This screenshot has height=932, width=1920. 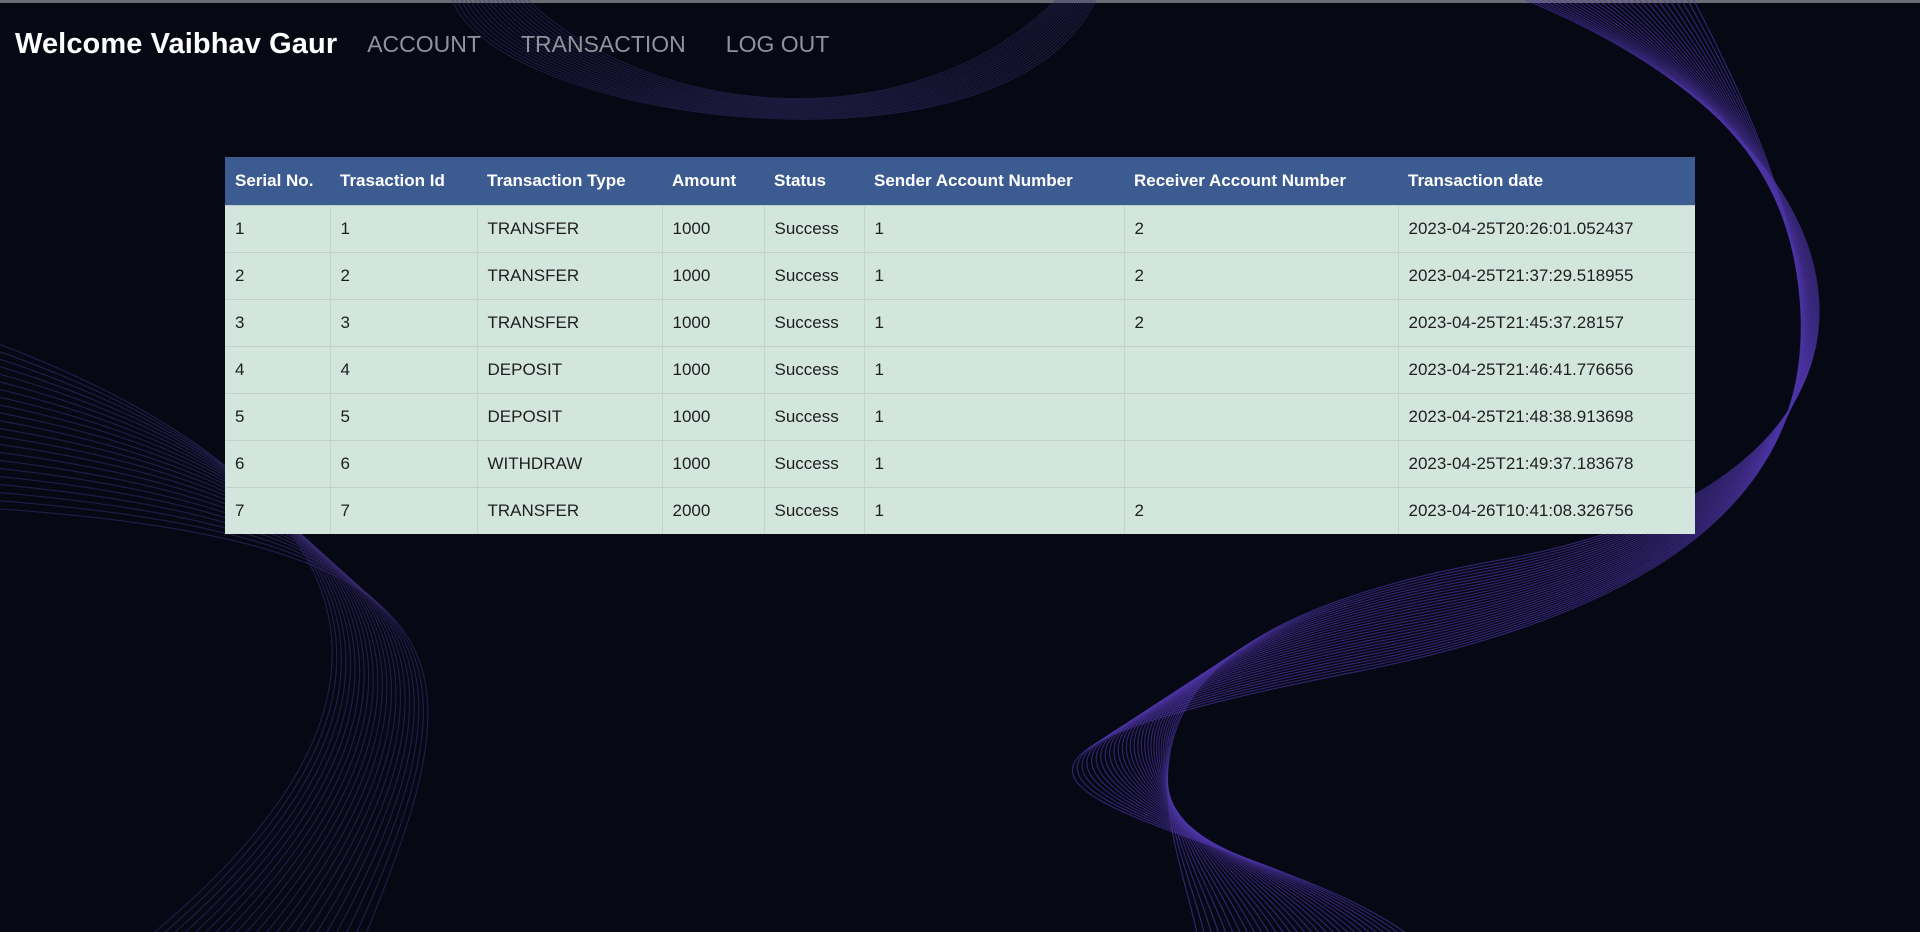 I want to click on header-transaction-id: Trasaction Id, so click(x=392, y=180).